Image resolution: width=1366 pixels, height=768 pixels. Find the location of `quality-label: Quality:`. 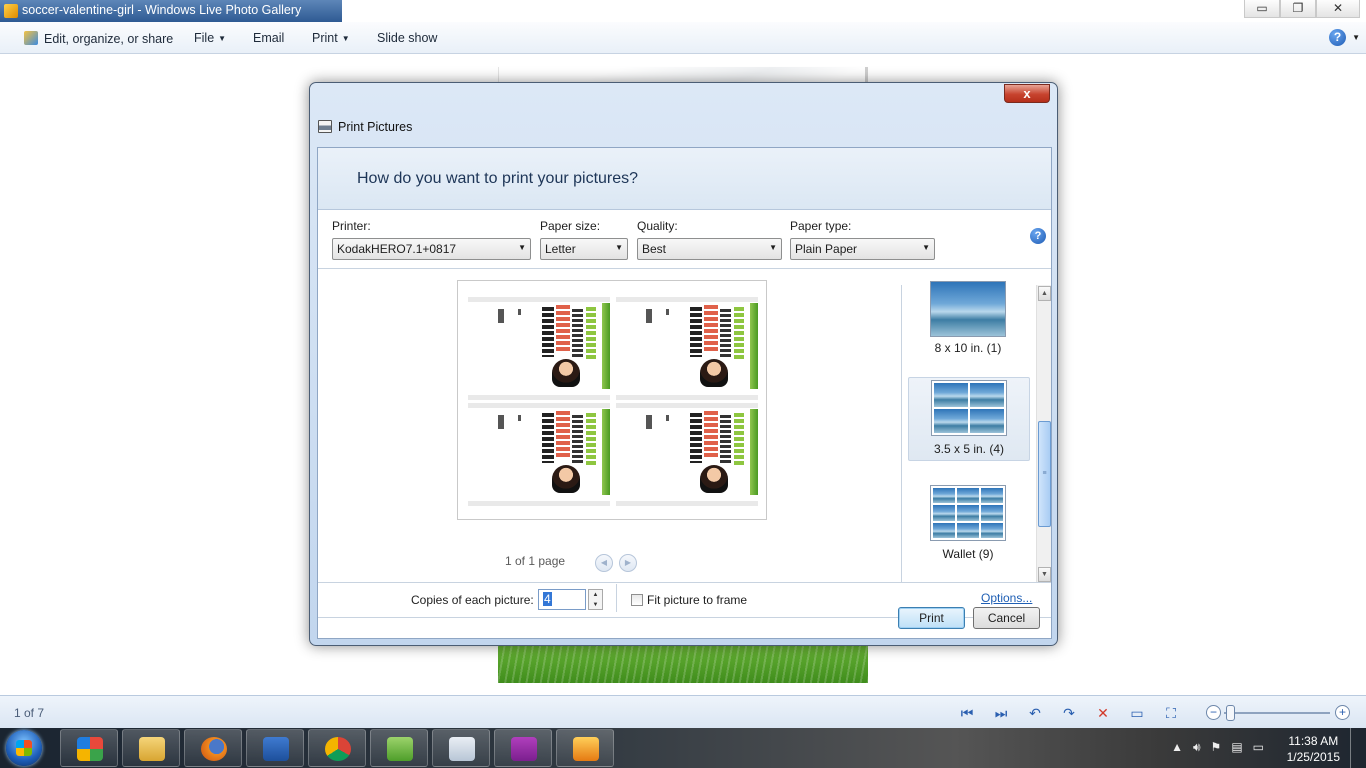

quality-label: Quality: is located at coordinates (657, 226).